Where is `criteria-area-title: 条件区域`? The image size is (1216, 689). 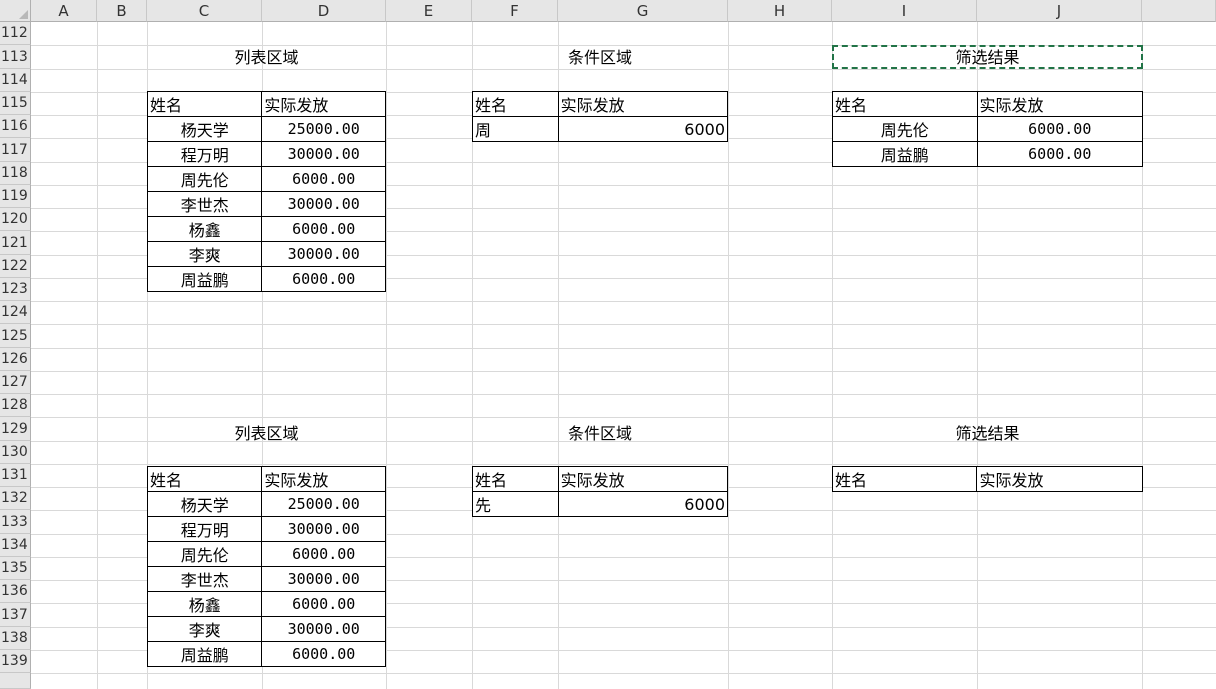 criteria-area-title: 条件区域 is located at coordinates (599, 57).